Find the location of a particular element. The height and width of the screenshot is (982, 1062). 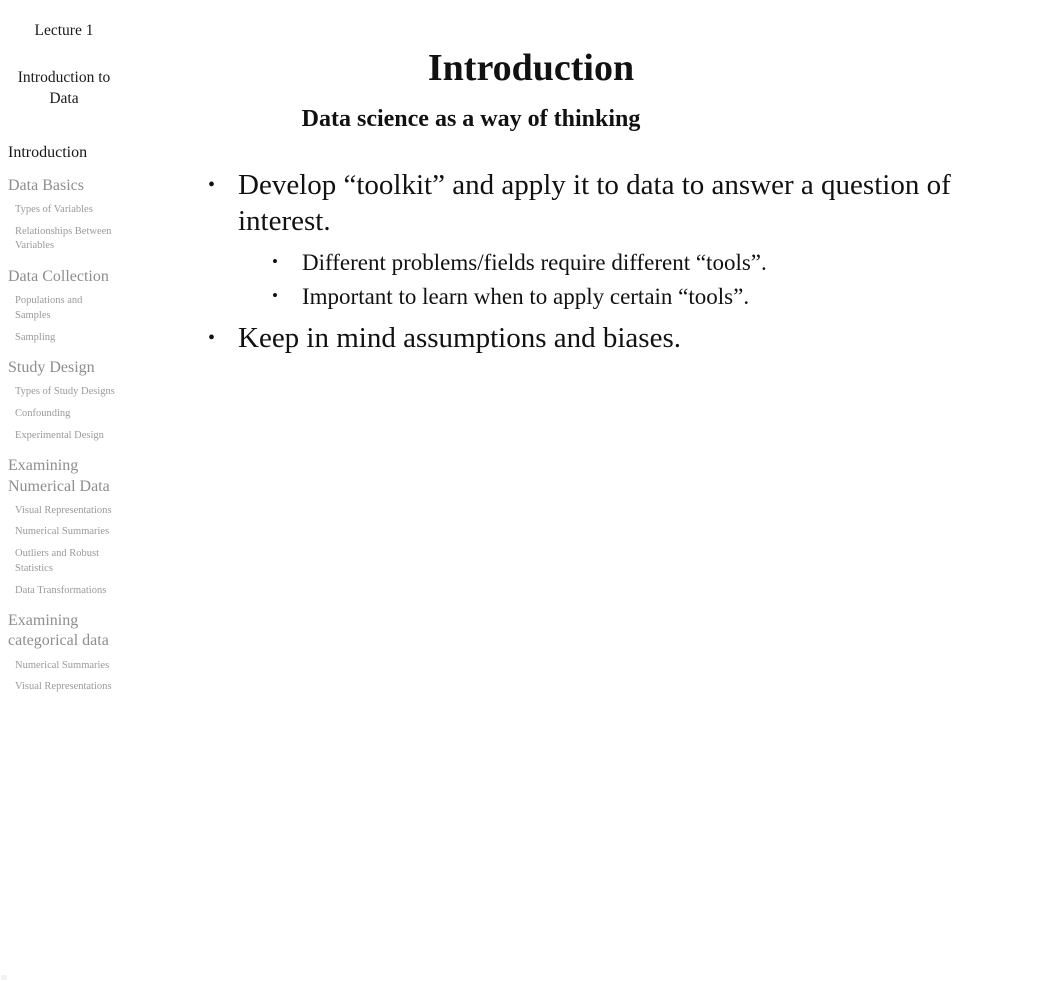

sidebar-item-relationships-between-variables: Relationships Between Variables is located at coordinates (64, 239).